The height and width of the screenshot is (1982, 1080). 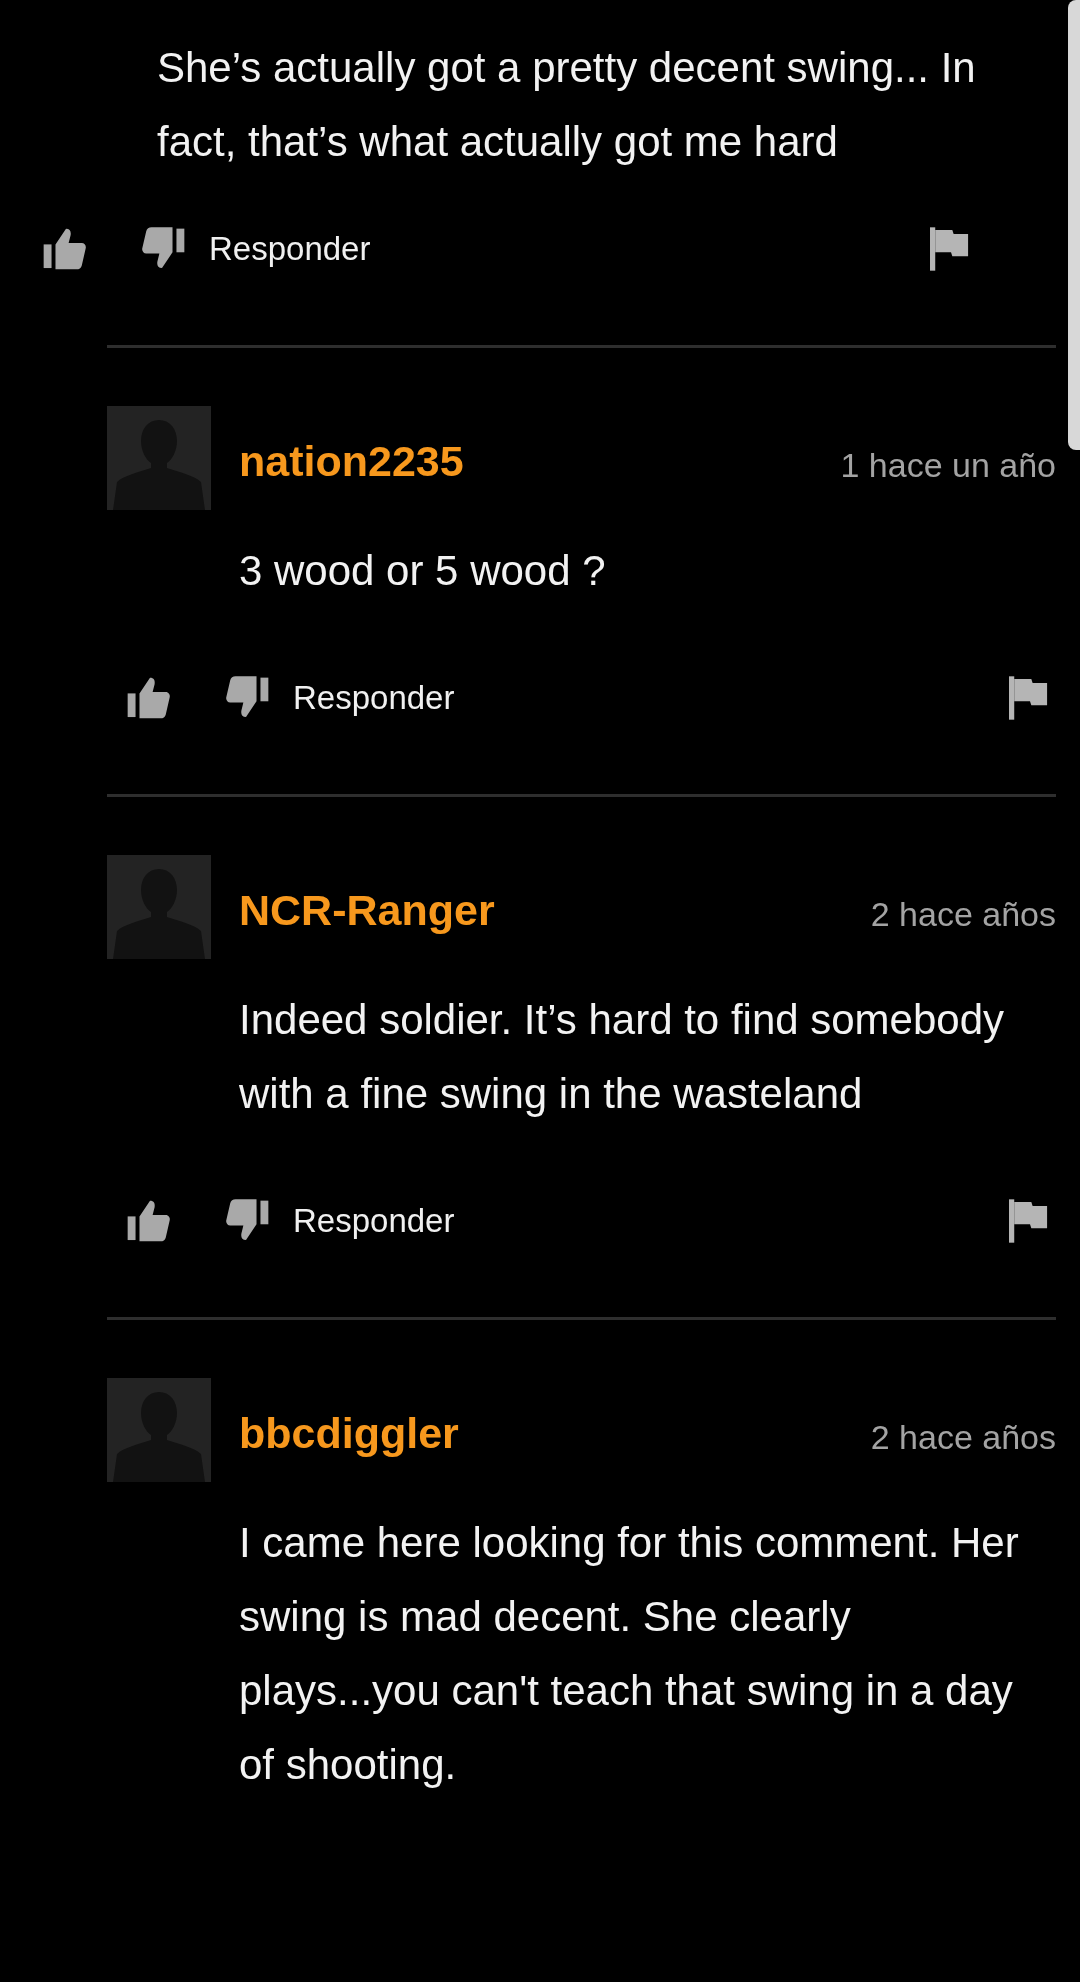 What do you see at coordinates (555, 910) in the screenshot?
I see `username-link: NCR-Ranger` at bounding box center [555, 910].